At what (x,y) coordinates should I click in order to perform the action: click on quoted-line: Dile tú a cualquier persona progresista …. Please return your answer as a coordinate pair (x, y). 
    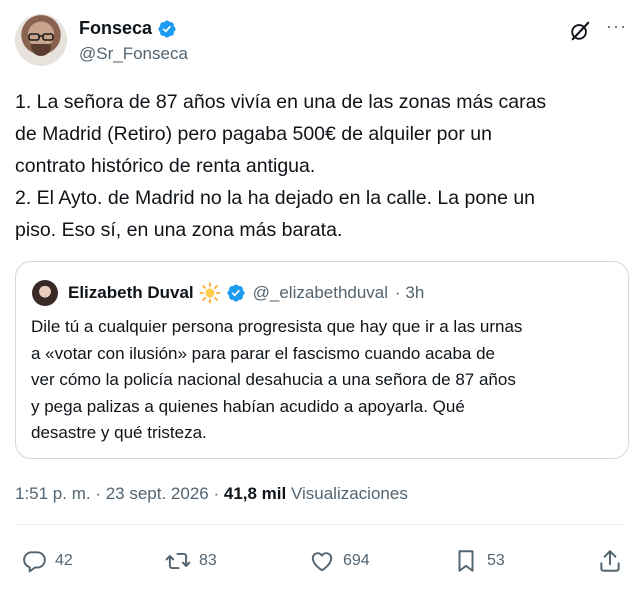
    Looking at the image, I should click on (277, 326).